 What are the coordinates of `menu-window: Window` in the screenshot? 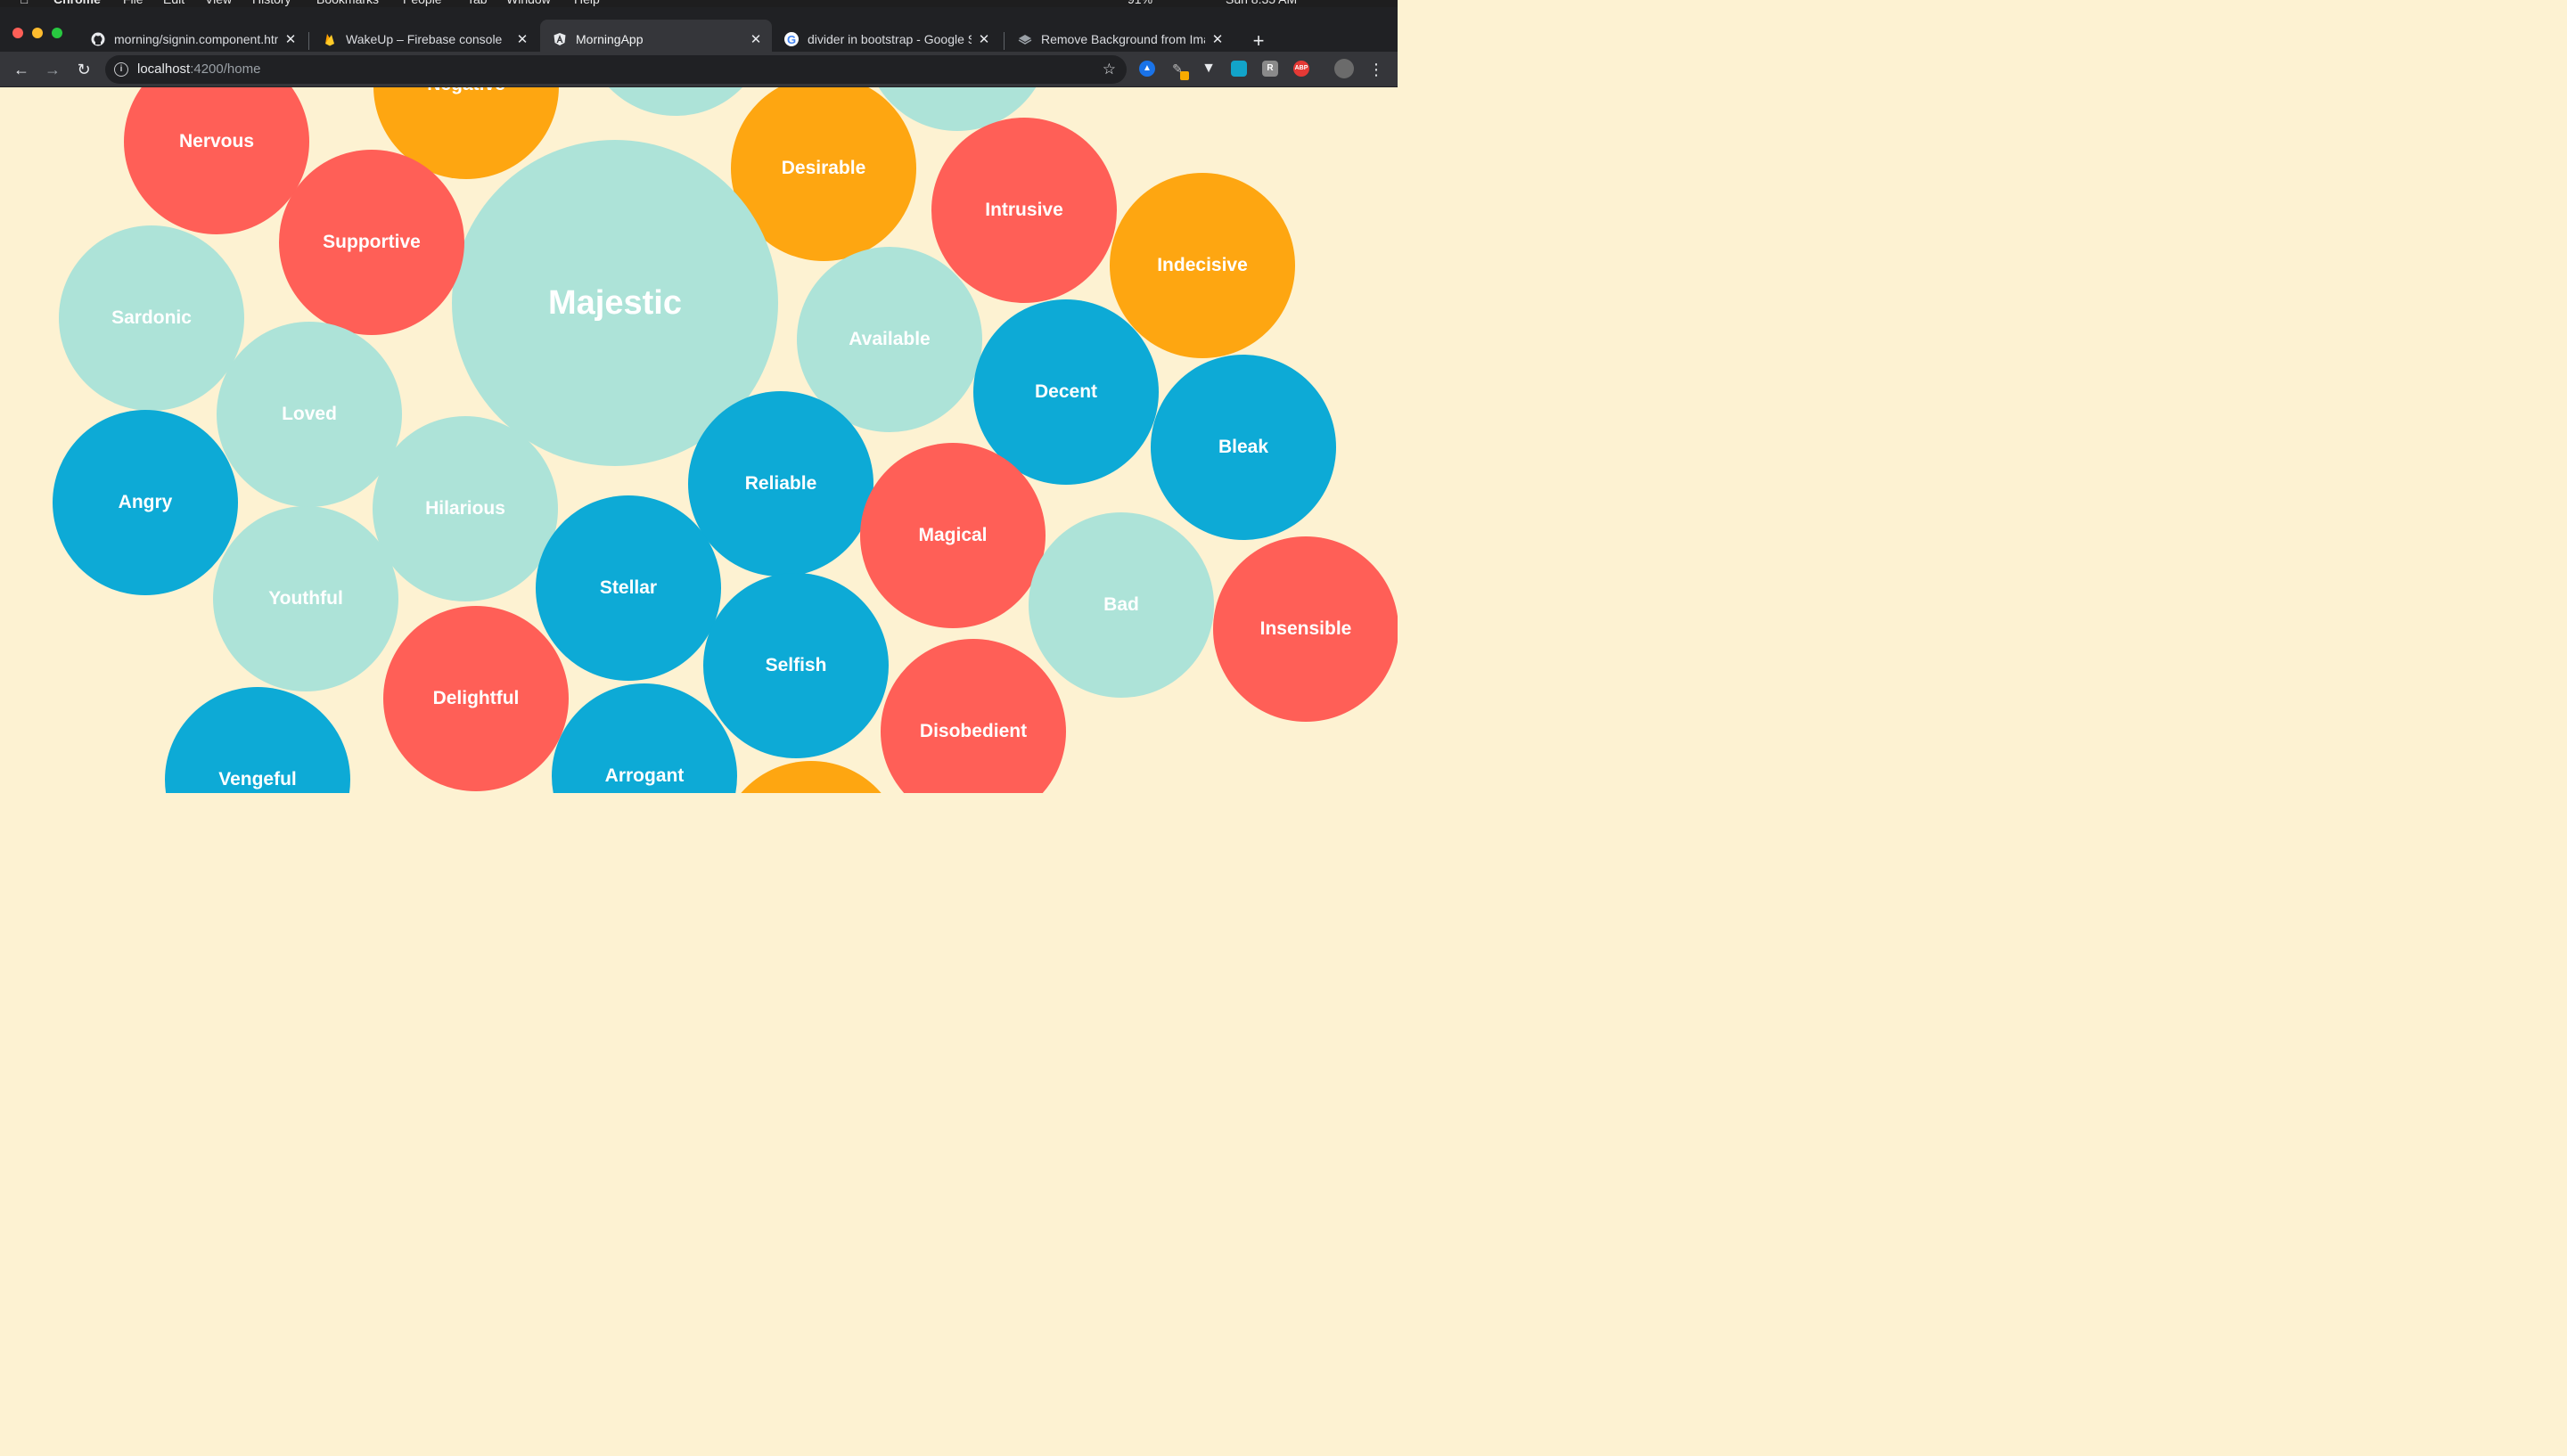 It's located at (528, 3).